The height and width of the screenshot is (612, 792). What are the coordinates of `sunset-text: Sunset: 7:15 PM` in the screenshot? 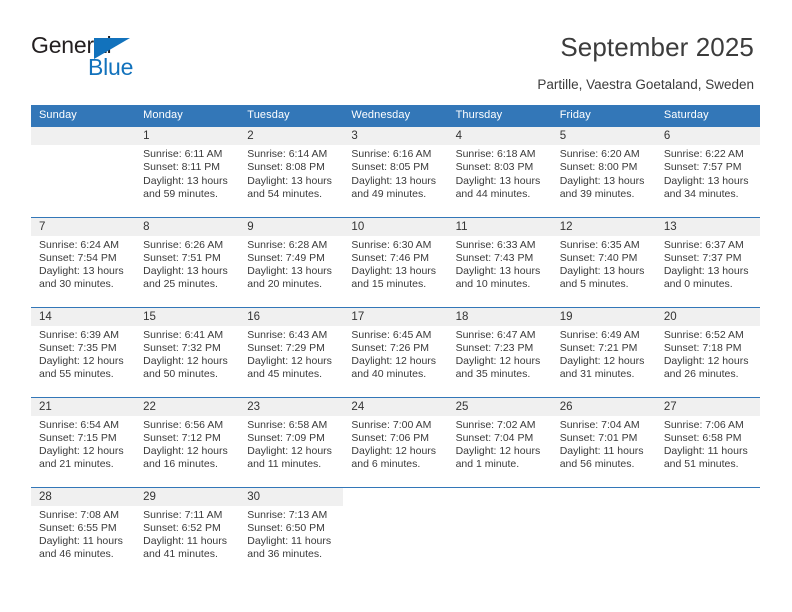 It's located at (78, 437).